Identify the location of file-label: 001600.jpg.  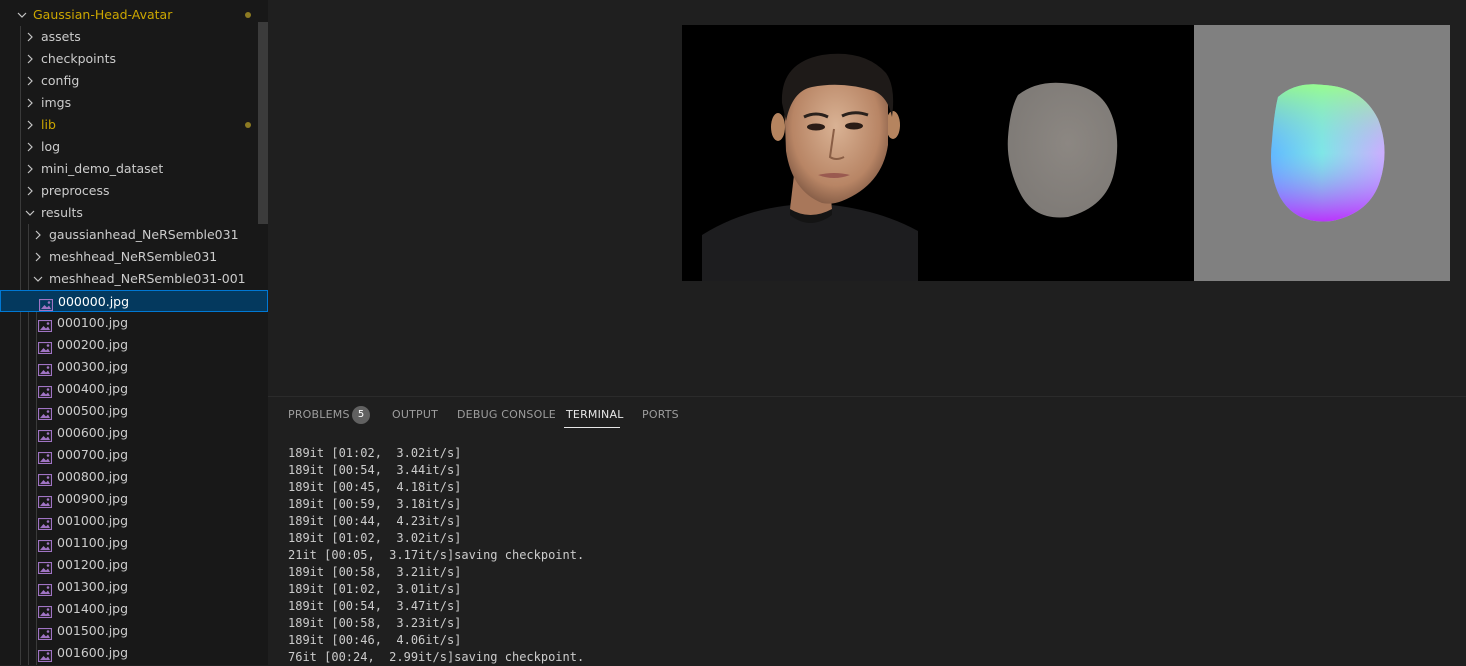
(93, 652).